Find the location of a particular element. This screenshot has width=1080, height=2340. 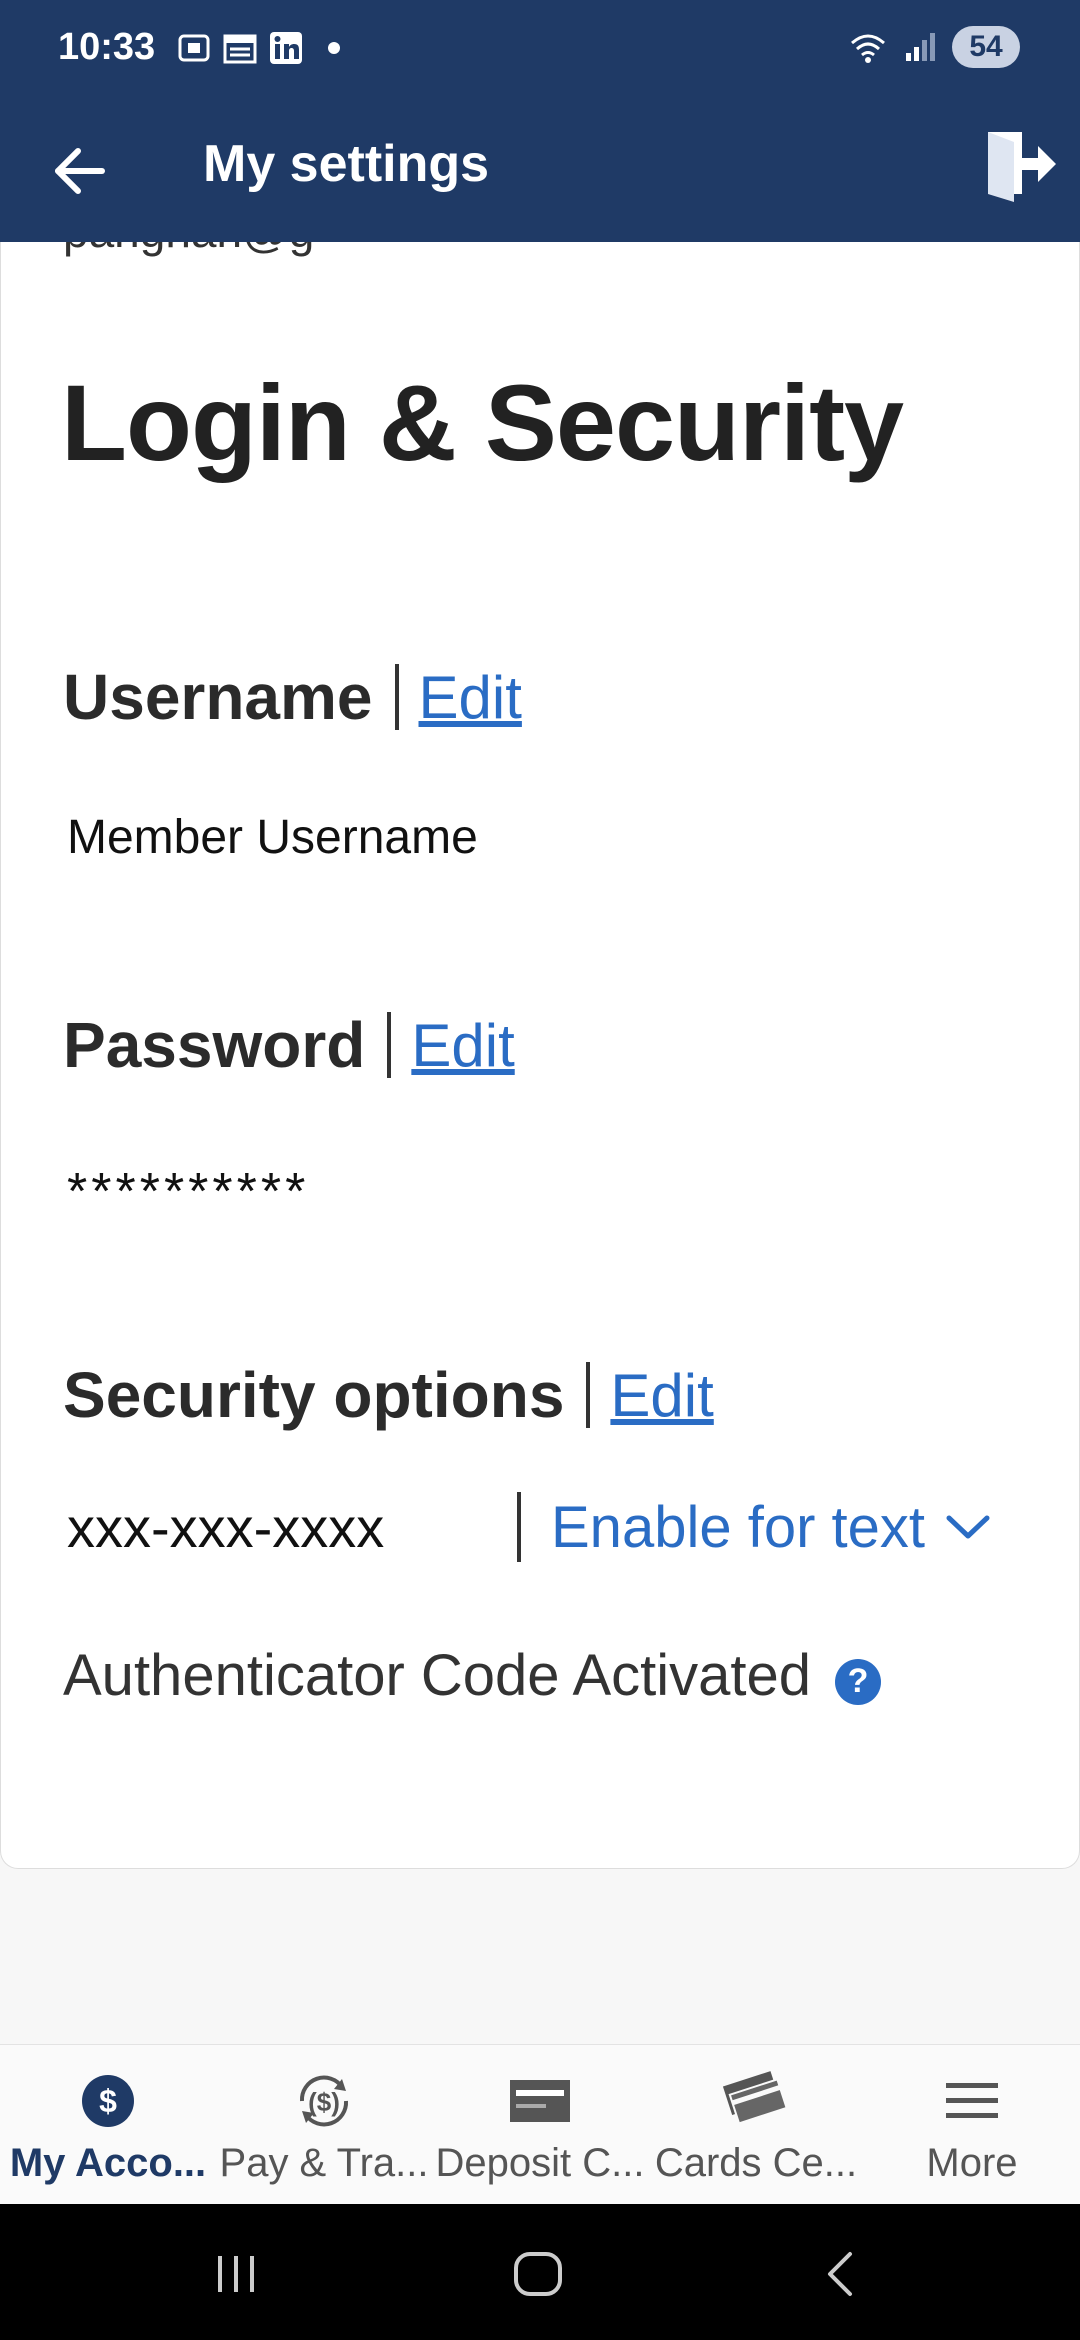

logout-icon is located at coordinates (1020, 164).